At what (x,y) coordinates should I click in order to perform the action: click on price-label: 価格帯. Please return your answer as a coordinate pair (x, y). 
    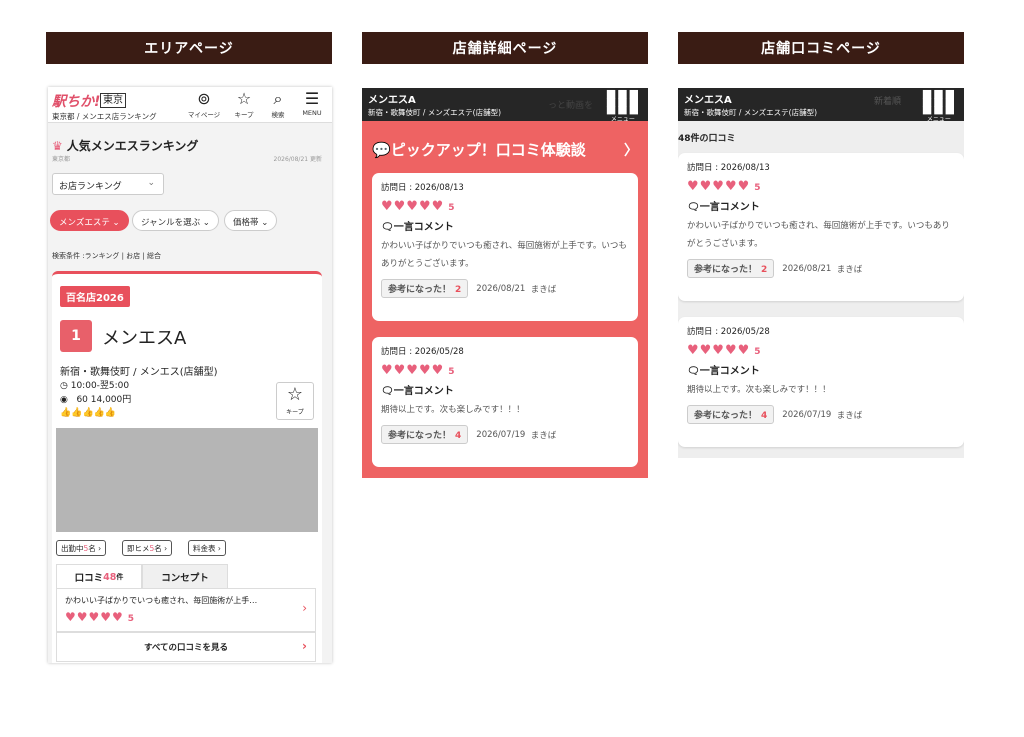
    Looking at the image, I should click on (246, 223).